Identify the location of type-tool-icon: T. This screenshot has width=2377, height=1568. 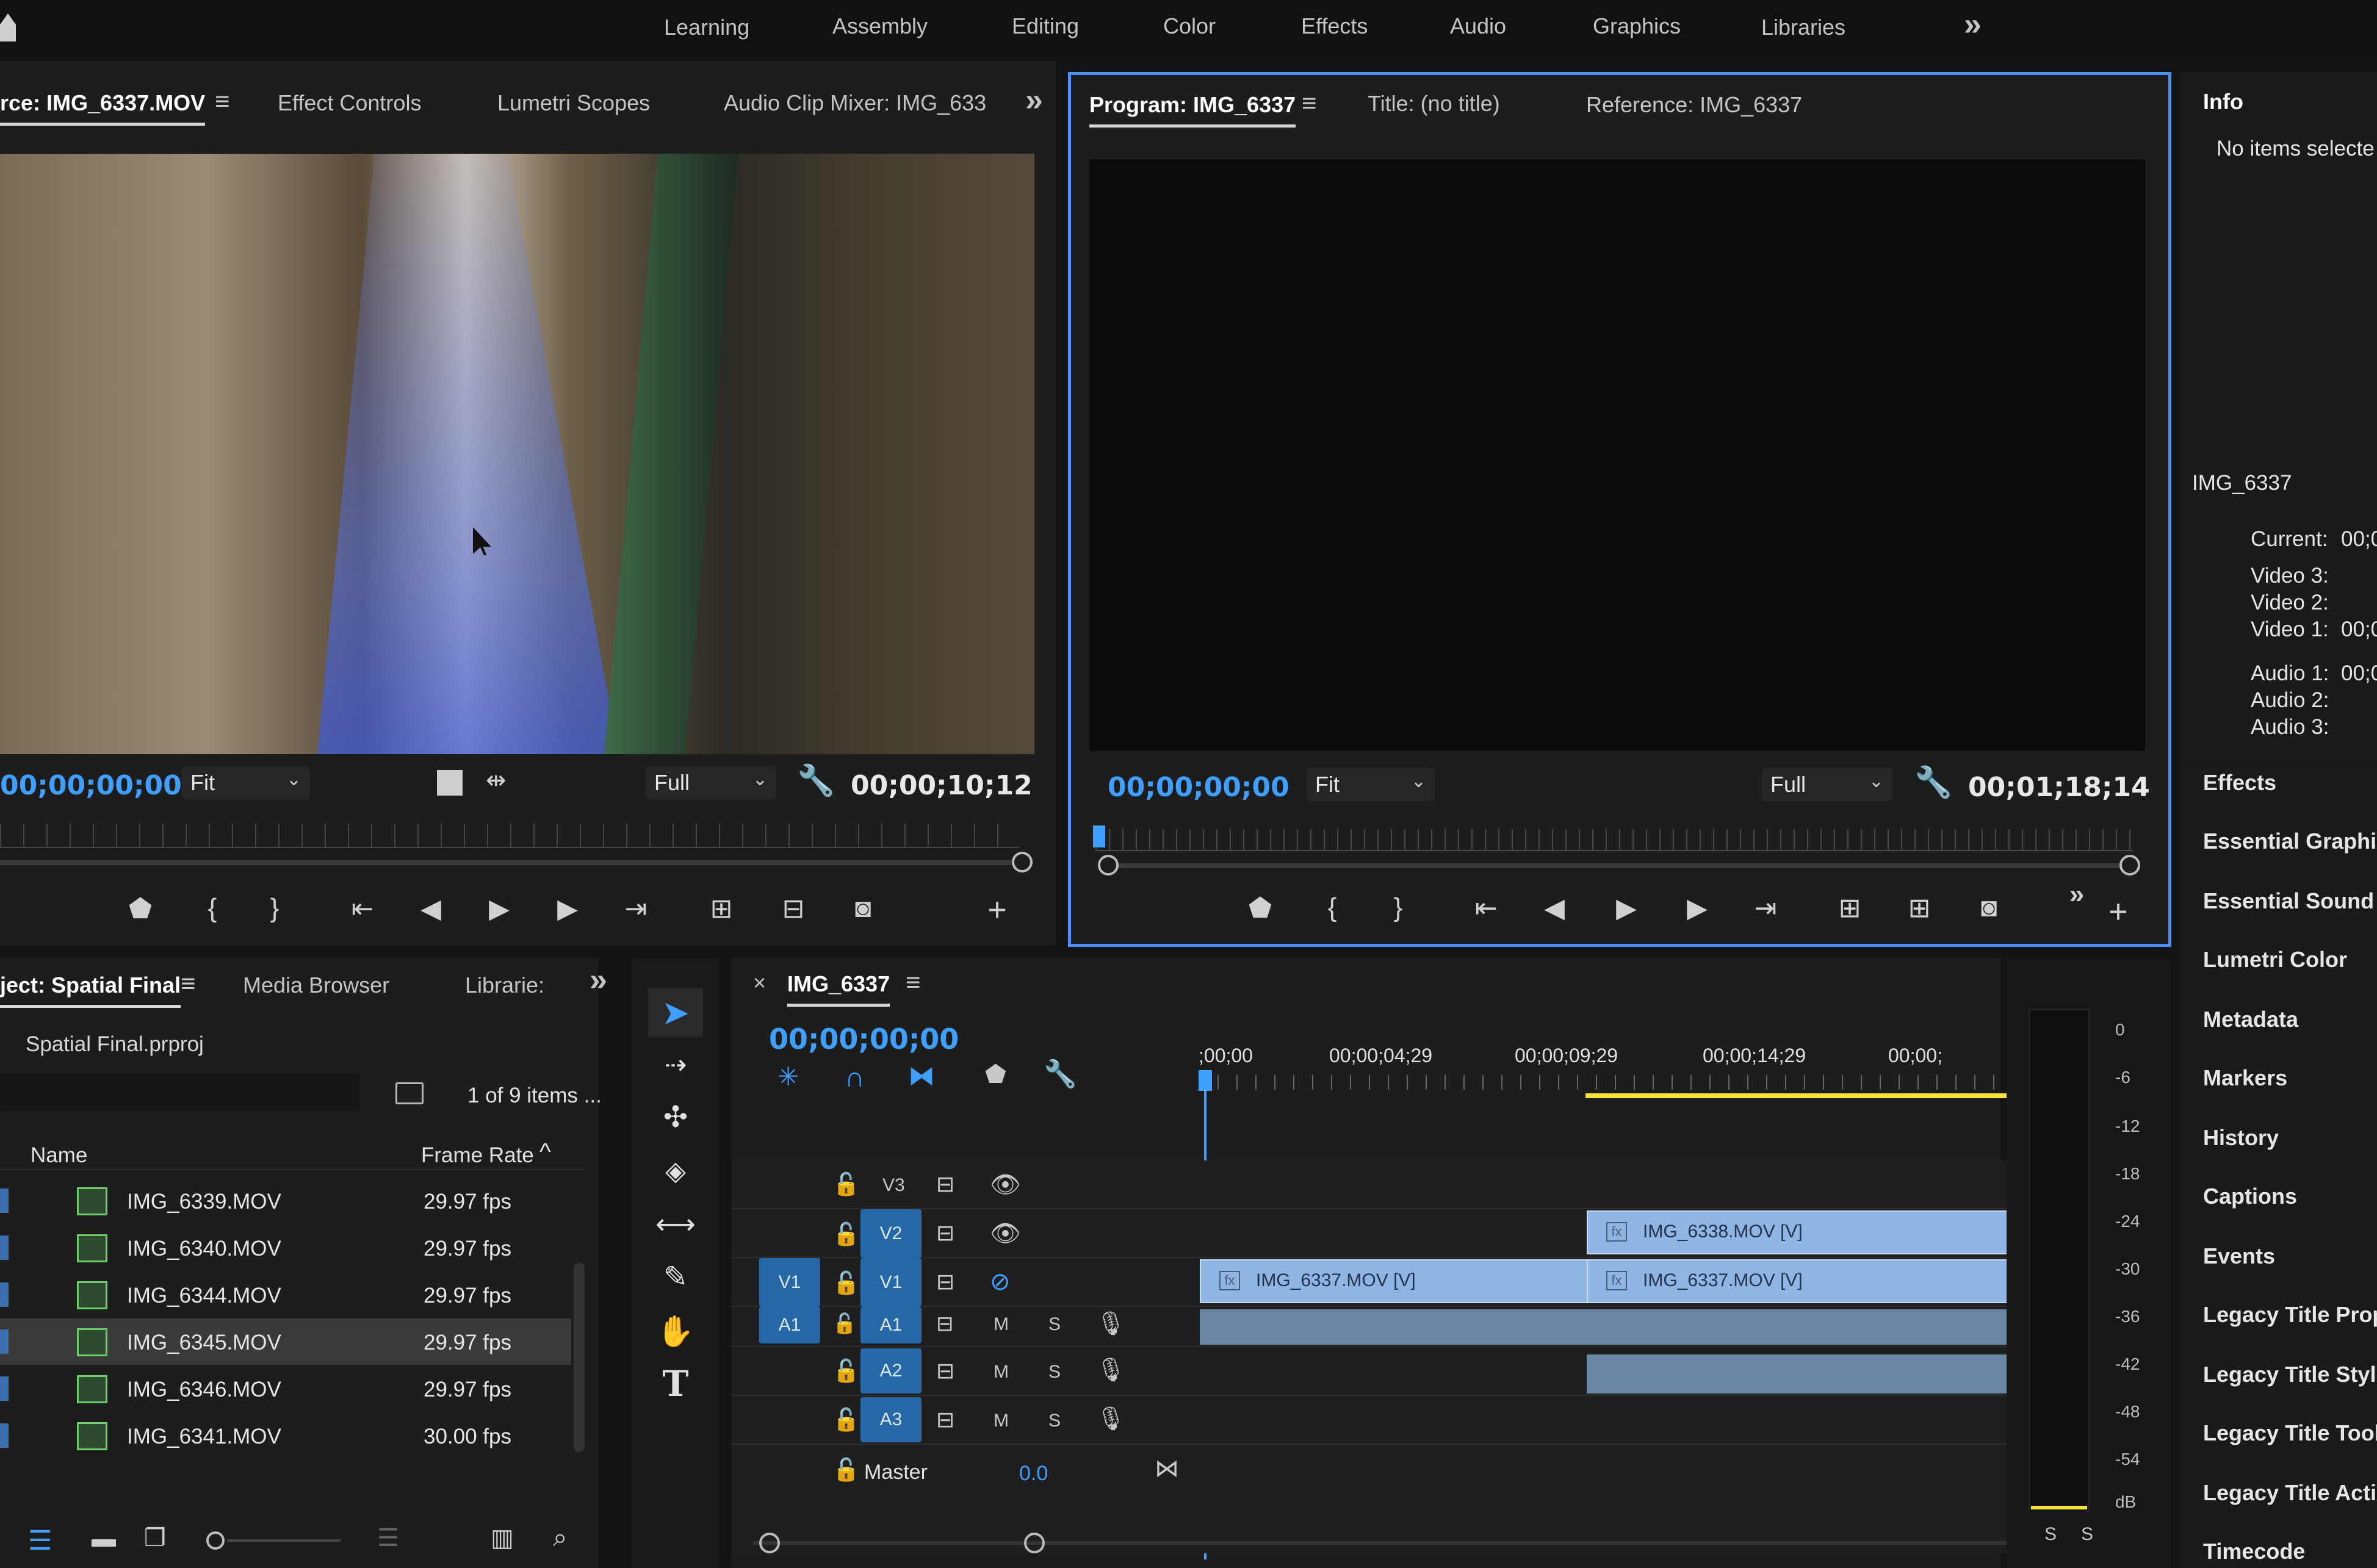
(676, 1384).